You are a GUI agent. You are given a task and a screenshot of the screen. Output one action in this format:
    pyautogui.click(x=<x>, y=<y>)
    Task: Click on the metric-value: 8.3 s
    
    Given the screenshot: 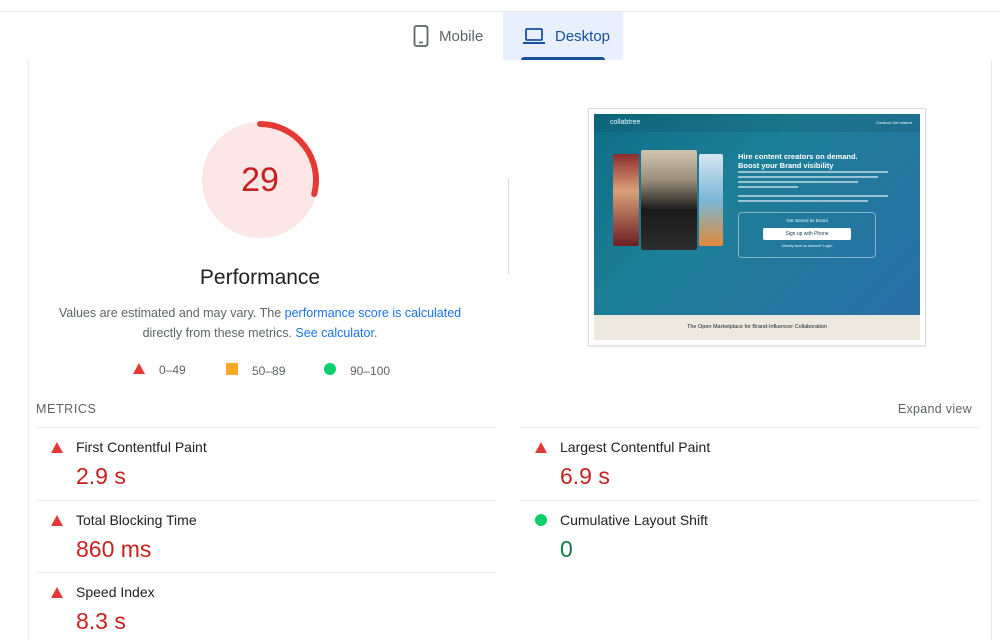 What is the action you would take?
    pyautogui.click(x=101, y=621)
    